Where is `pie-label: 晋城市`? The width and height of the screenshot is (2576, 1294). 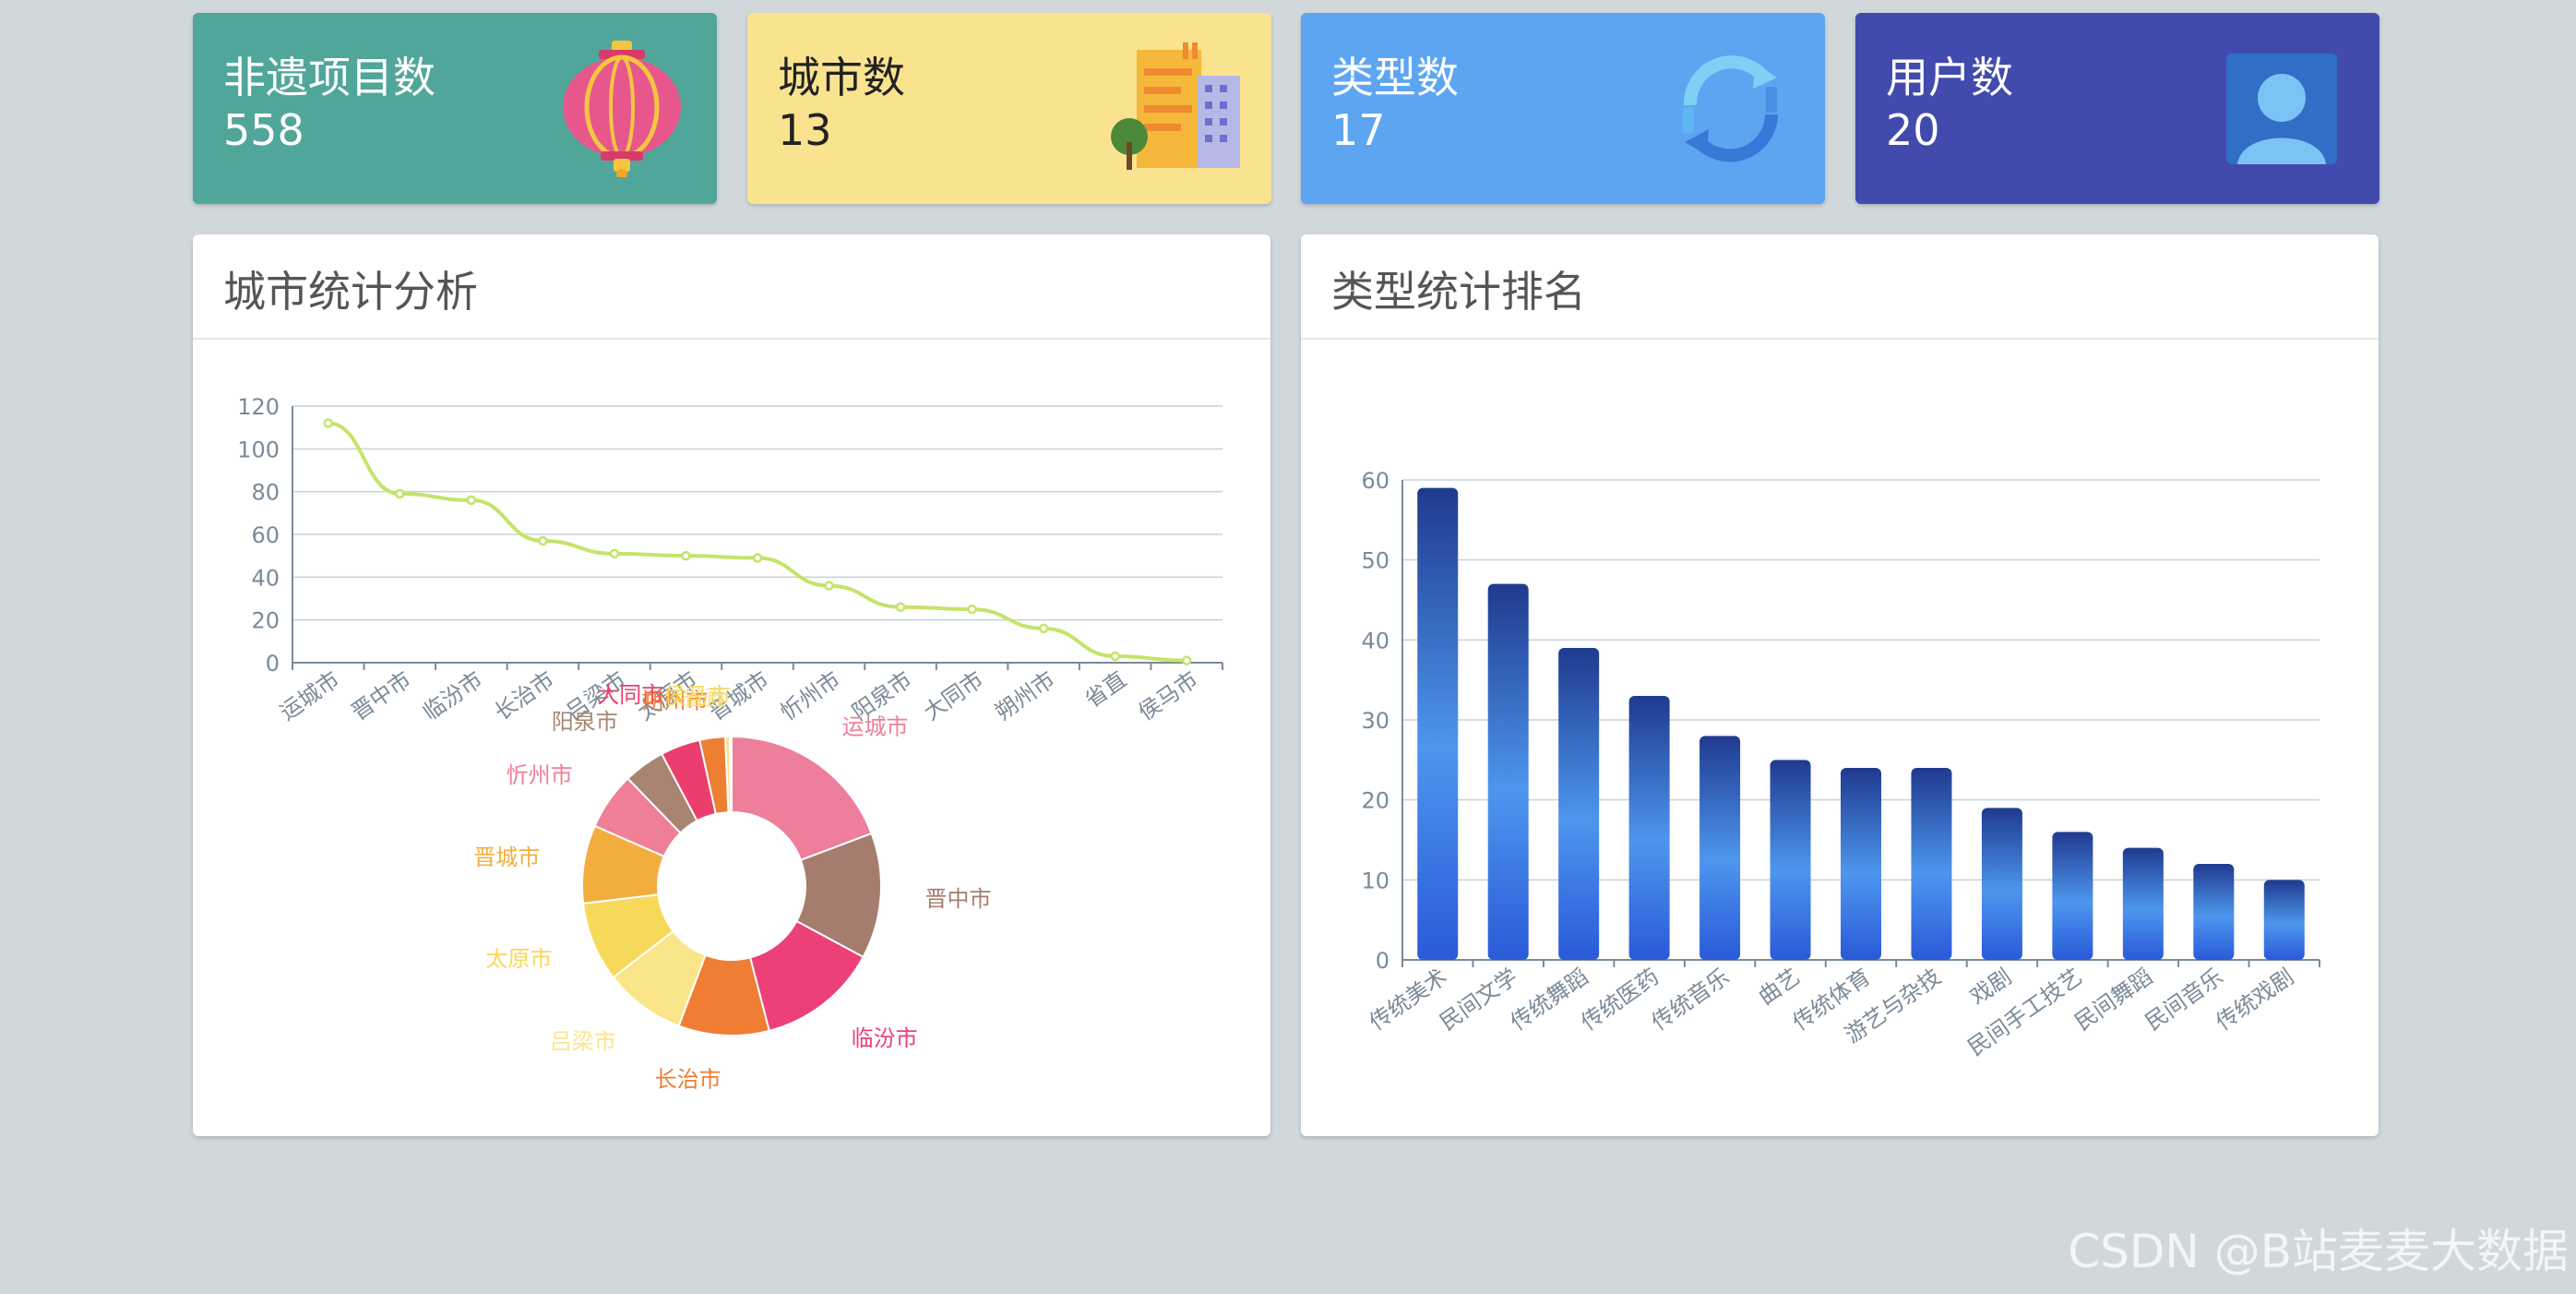 pie-label: 晋城市 is located at coordinates (507, 857).